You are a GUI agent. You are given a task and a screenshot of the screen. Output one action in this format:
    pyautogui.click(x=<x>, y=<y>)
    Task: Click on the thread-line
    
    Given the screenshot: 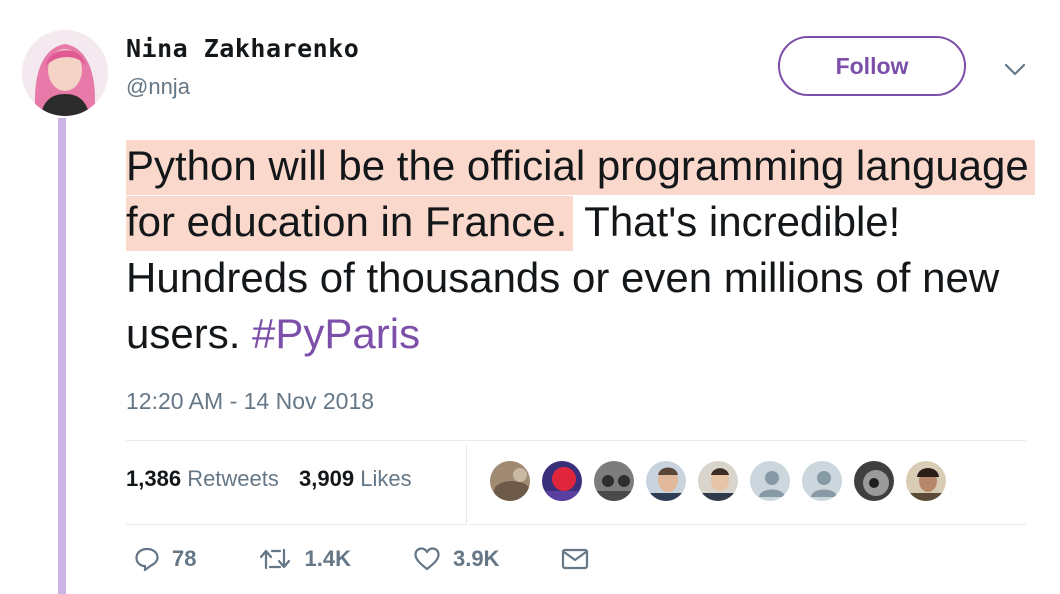 What is the action you would take?
    pyautogui.click(x=62, y=356)
    